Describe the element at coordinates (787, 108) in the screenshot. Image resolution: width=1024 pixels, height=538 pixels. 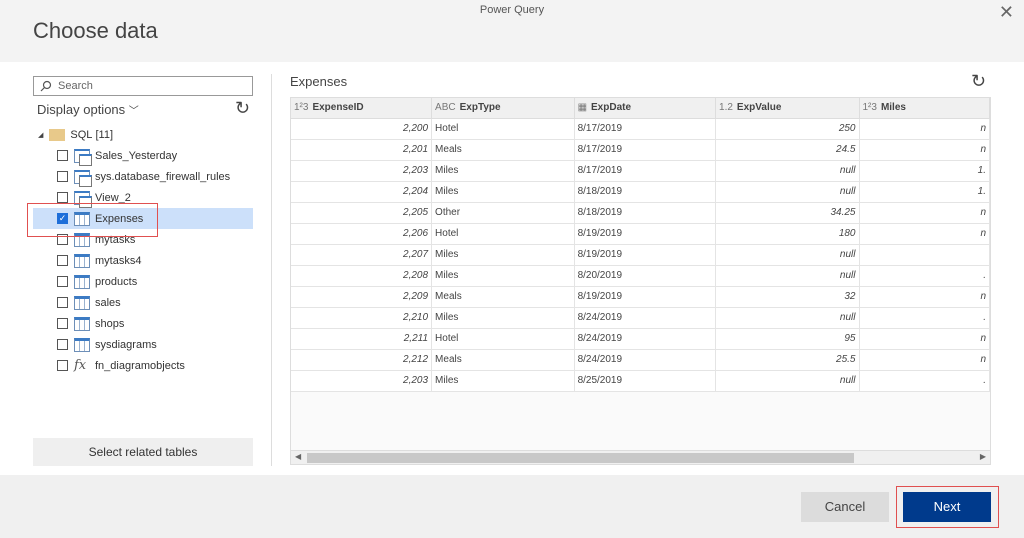
I see `column-header-expvalue: 1.2 ExpValue` at that location.